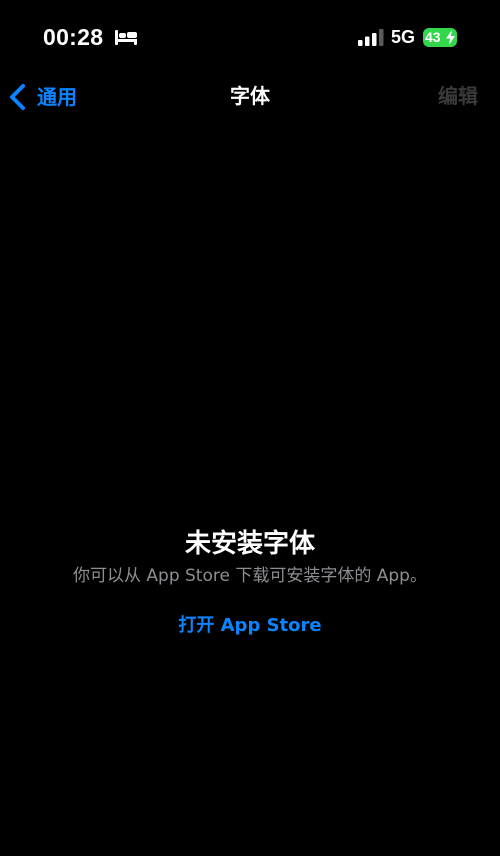  I want to click on edit-button: 编辑, so click(458, 96).